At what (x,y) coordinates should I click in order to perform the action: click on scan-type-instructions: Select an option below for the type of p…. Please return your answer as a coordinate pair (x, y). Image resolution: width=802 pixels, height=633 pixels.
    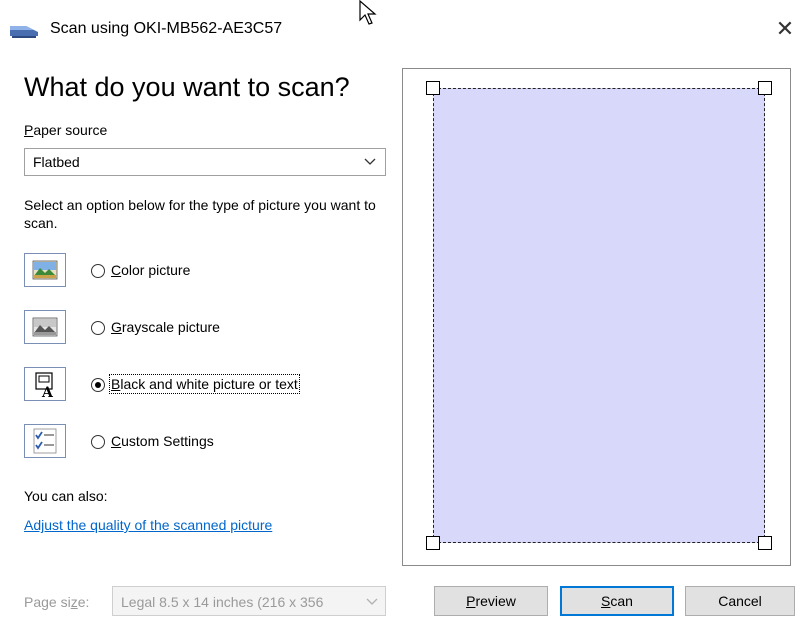
    Looking at the image, I should click on (200, 214).